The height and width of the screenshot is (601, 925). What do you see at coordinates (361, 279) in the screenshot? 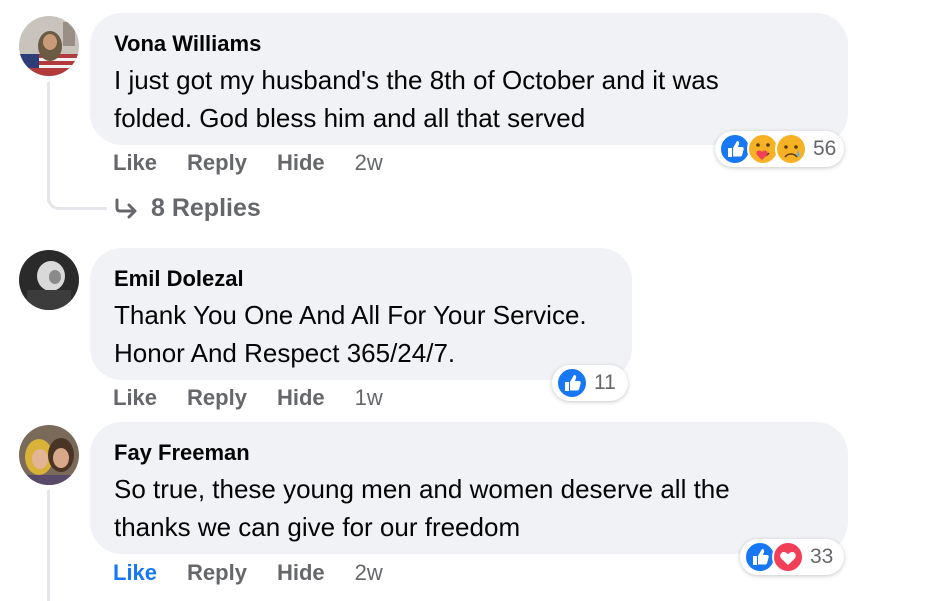
I see `comment-author: Emil Dolezal` at bounding box center [361, 279].